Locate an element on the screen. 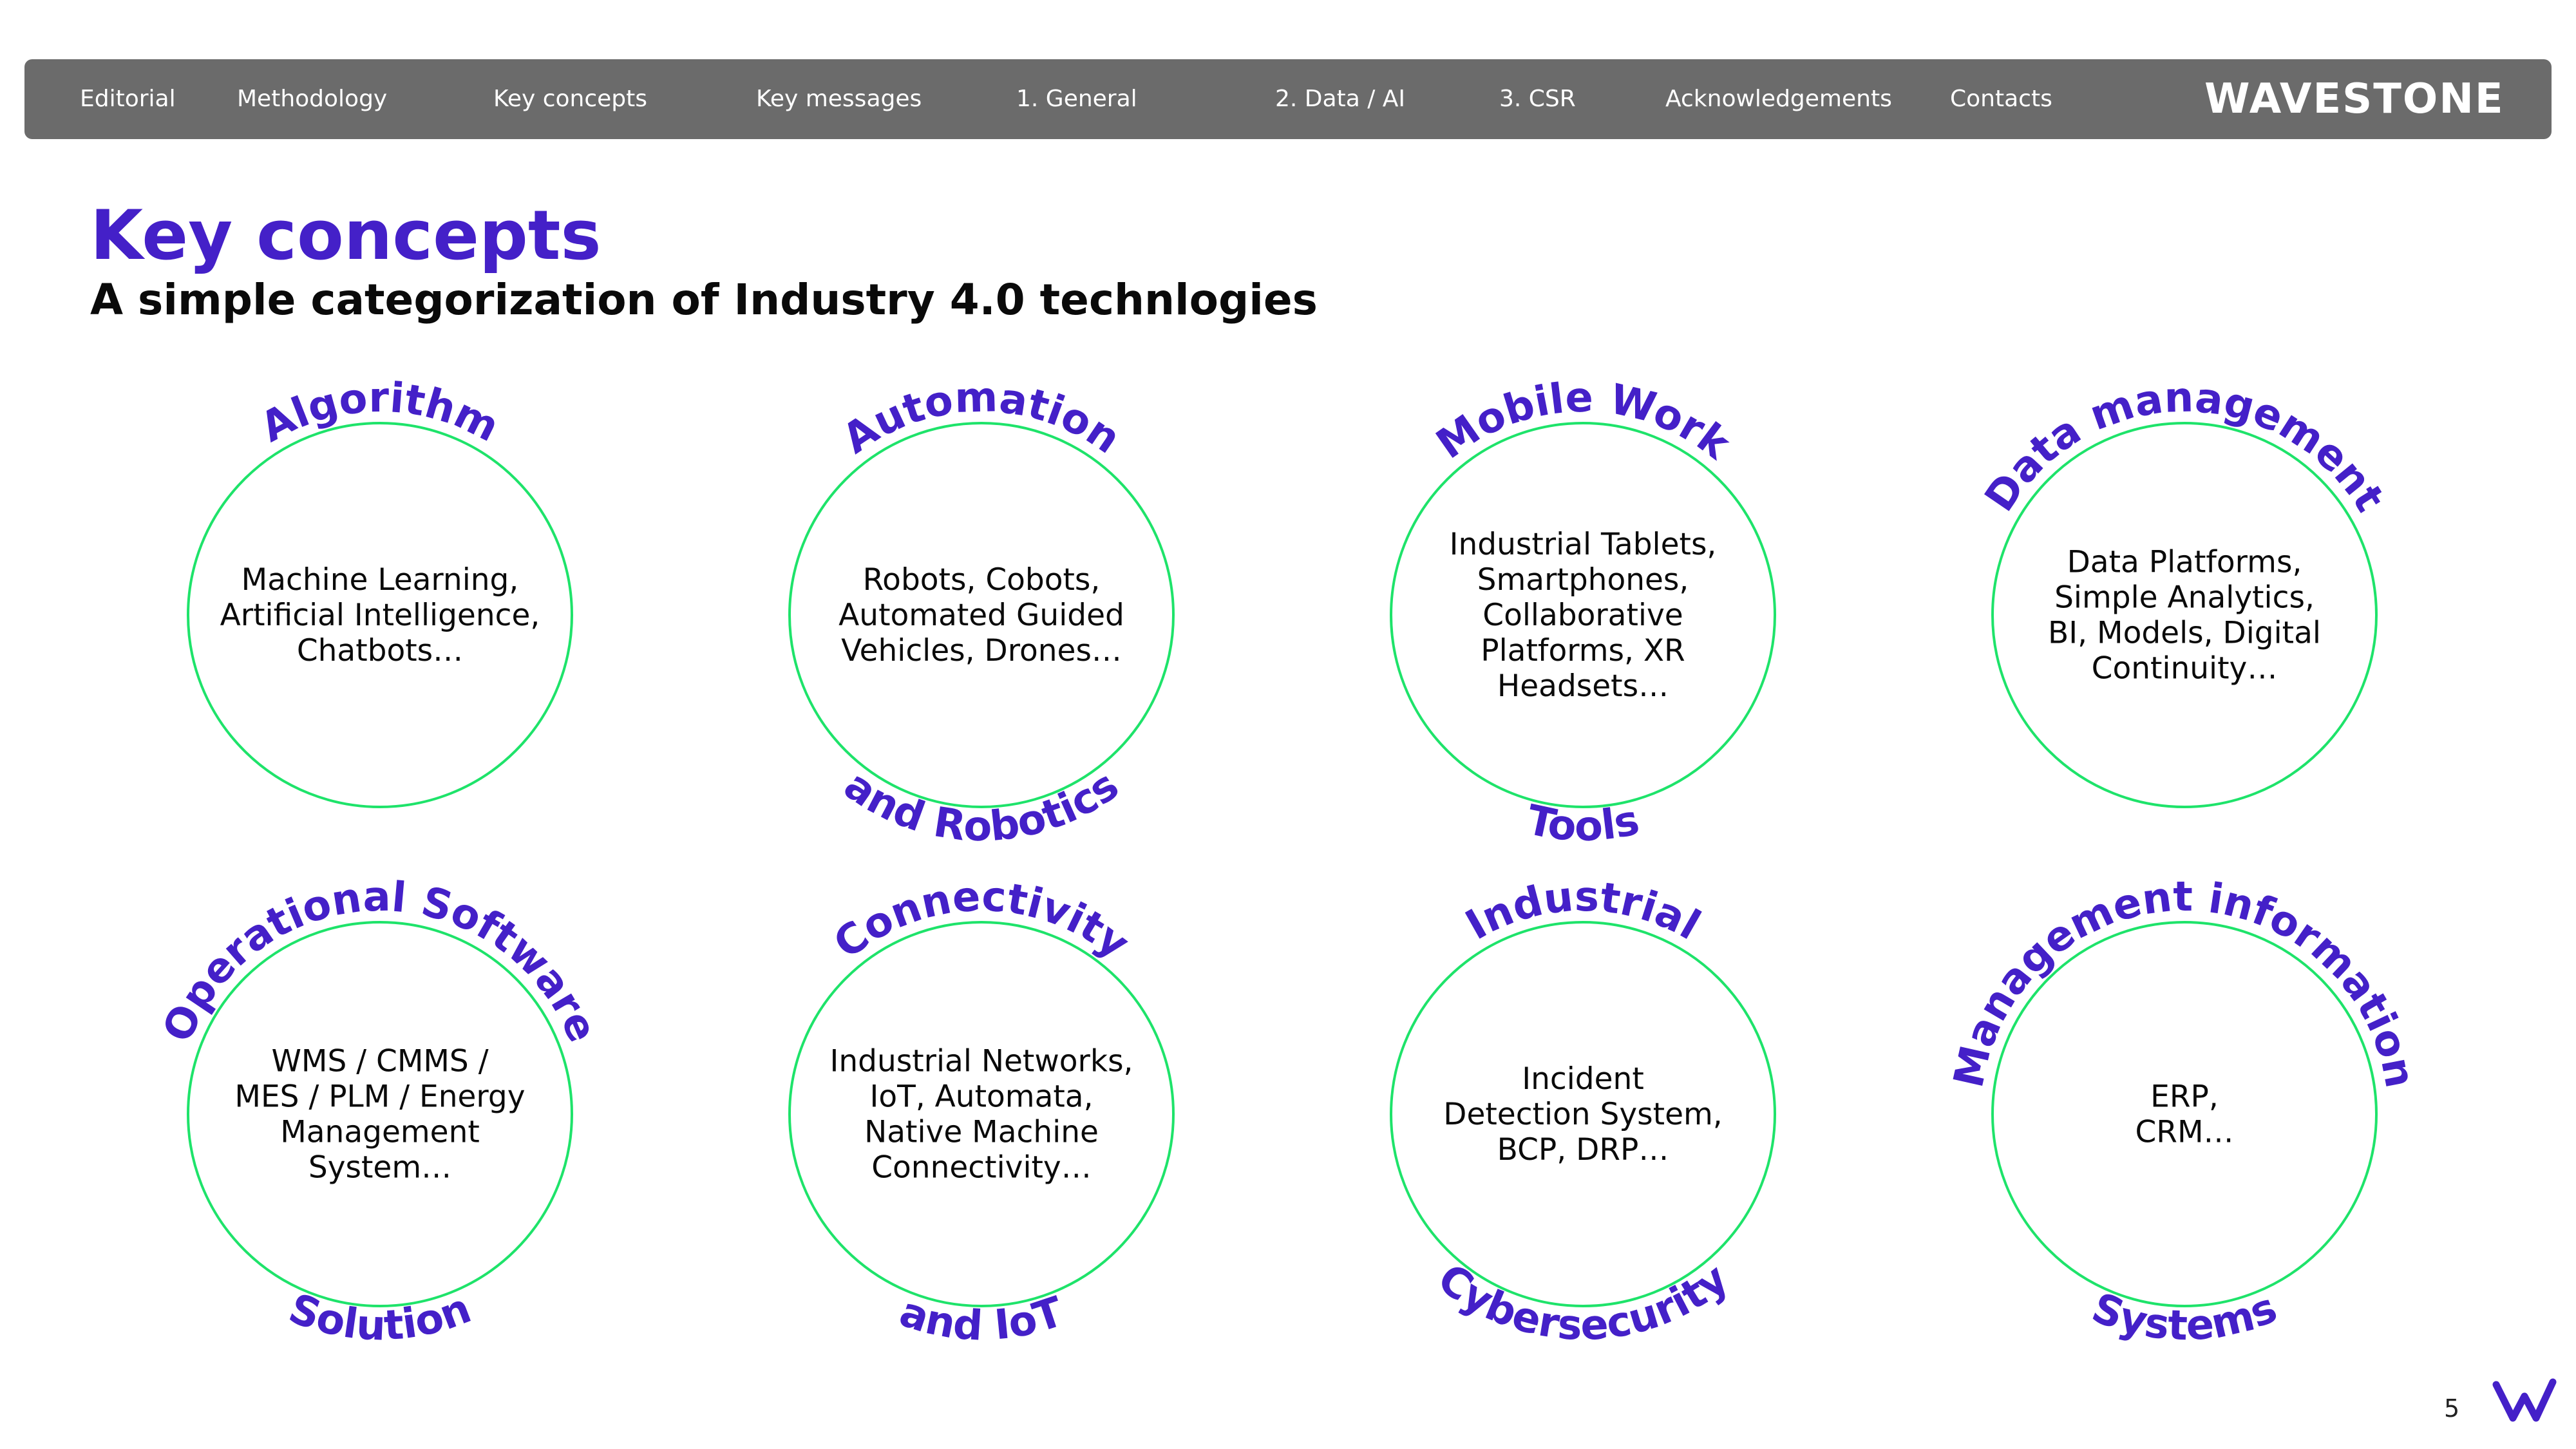  concept-description-line: ERP, is located at coordinates (2184, 1097).